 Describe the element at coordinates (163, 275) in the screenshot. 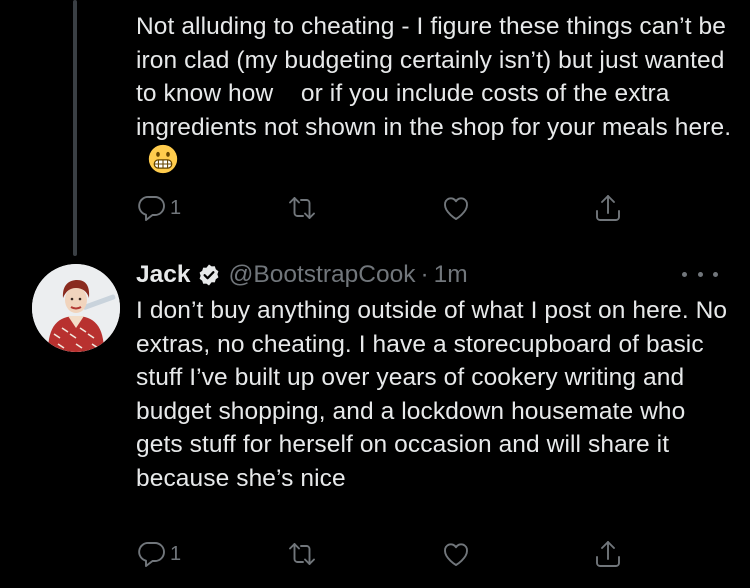

I see `author-name: Jack` at that location.